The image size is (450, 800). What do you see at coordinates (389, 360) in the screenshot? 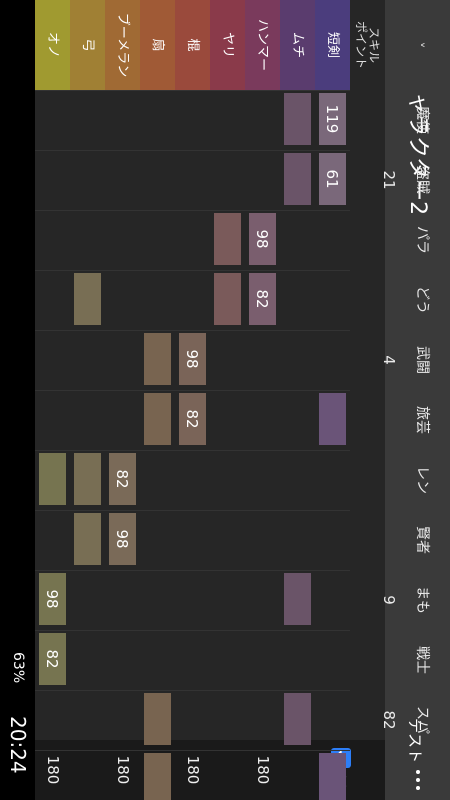
I see `skill-point-value: 4` at bounding box center [389, 360].